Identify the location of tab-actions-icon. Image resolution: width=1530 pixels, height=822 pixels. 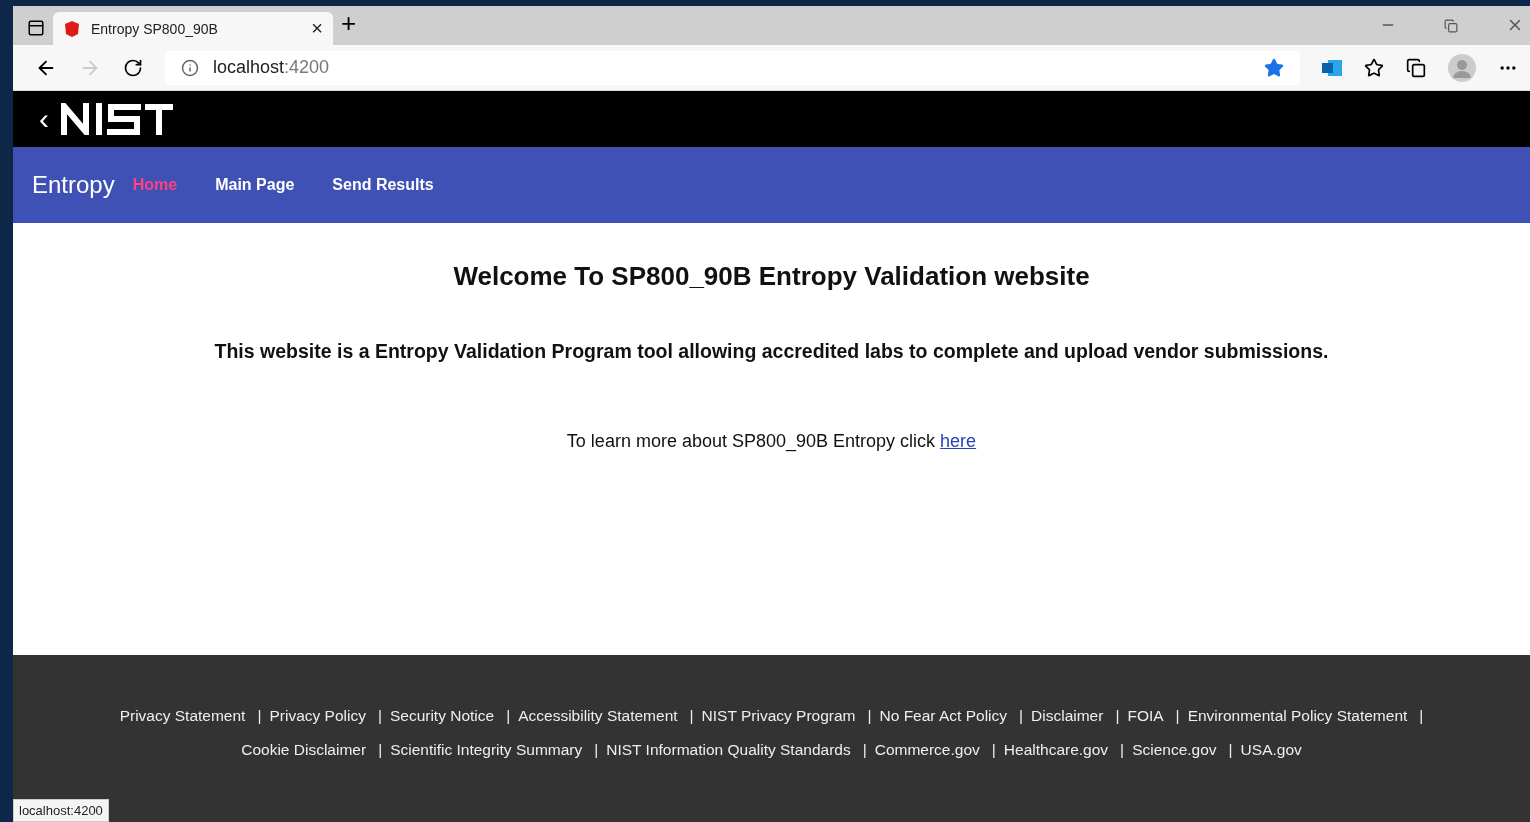
(36, 28).